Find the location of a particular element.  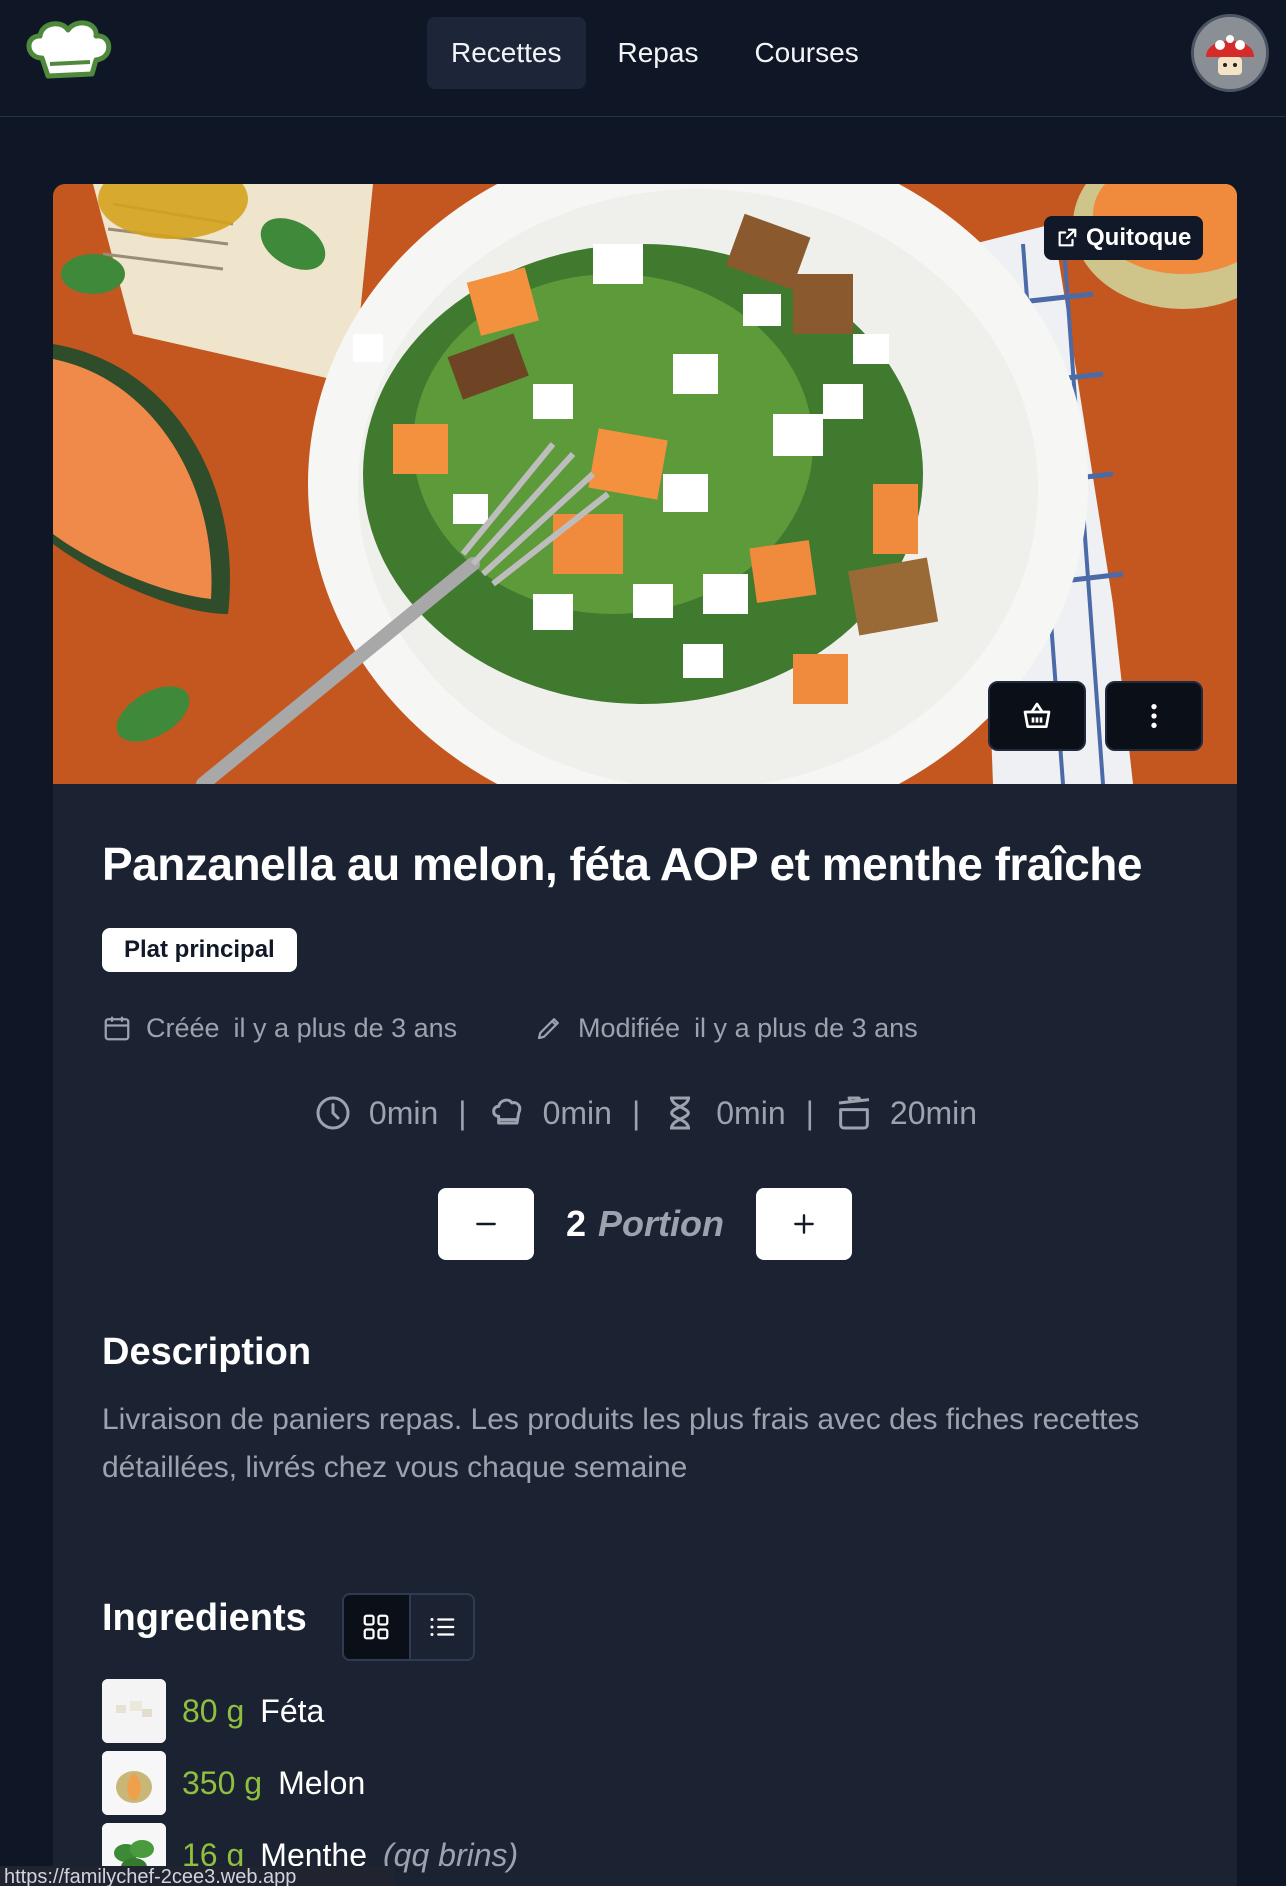

category-badge: Plat principal is located at coordinates (199, 950).